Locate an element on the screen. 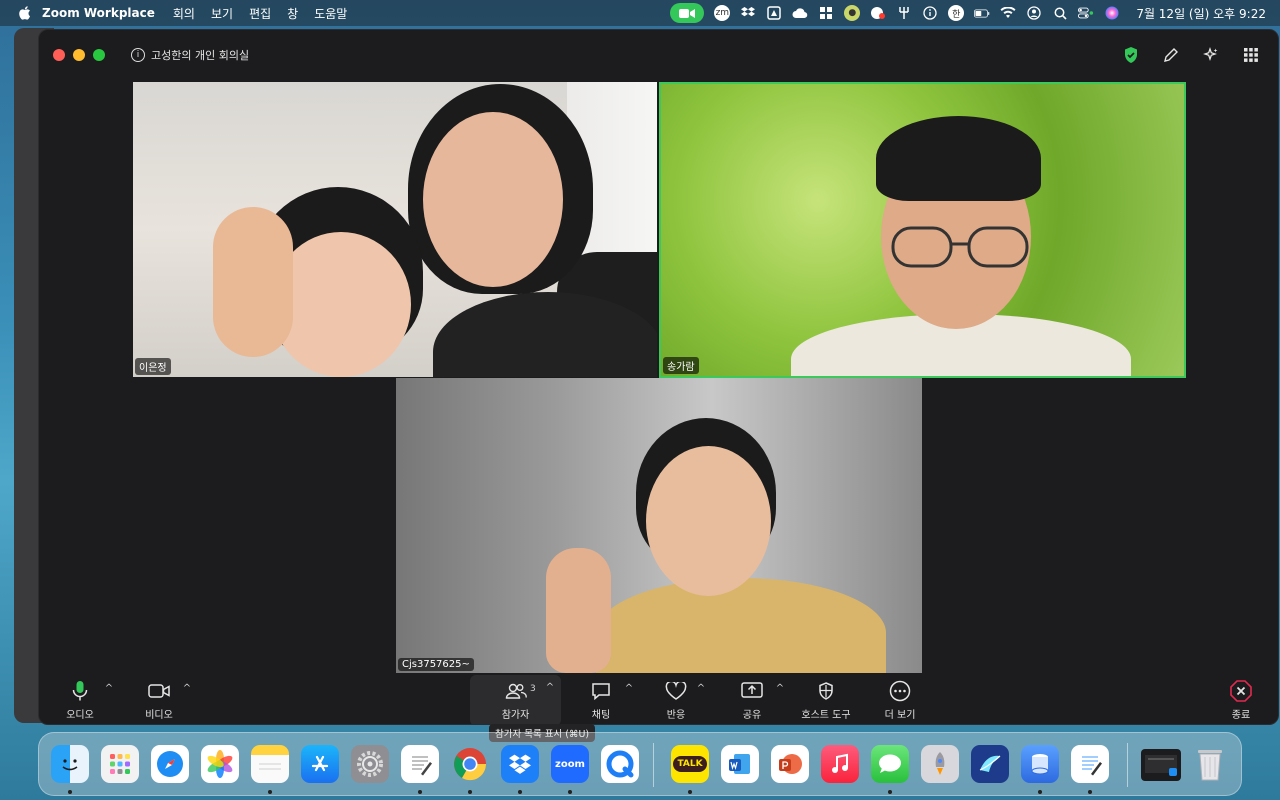 This screenshot has height=800, width=1280. title-bar-actions is located at coordinates (1191, 55).